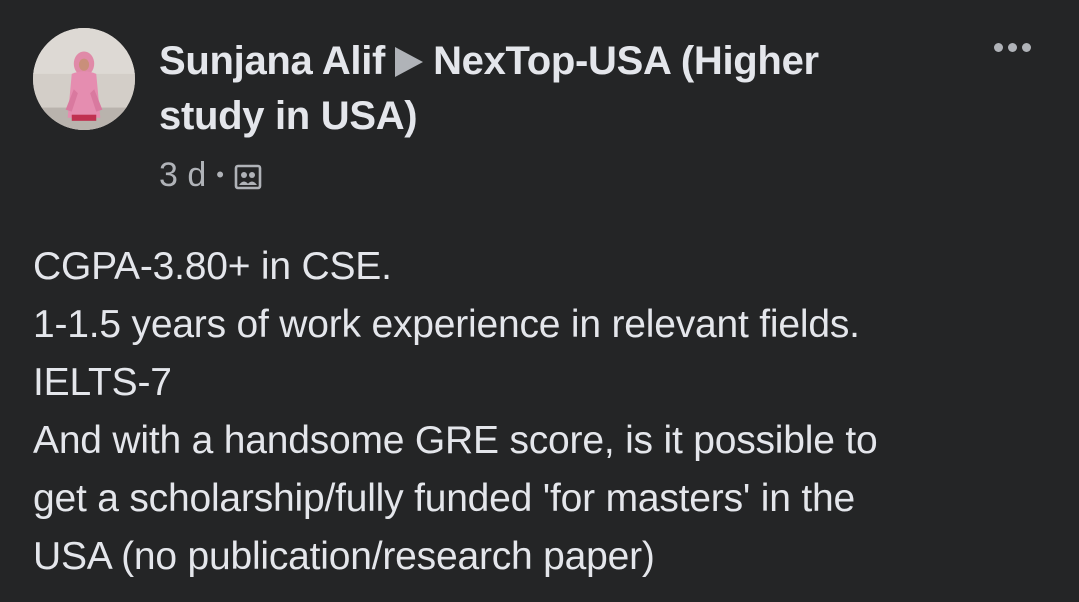 The height and width of the screenshot is (602, 1079). Describe the element at coordinates (212, 266) in the screenshot. I see `post-line: CGPA-3.80+ in CSE.` at that location.